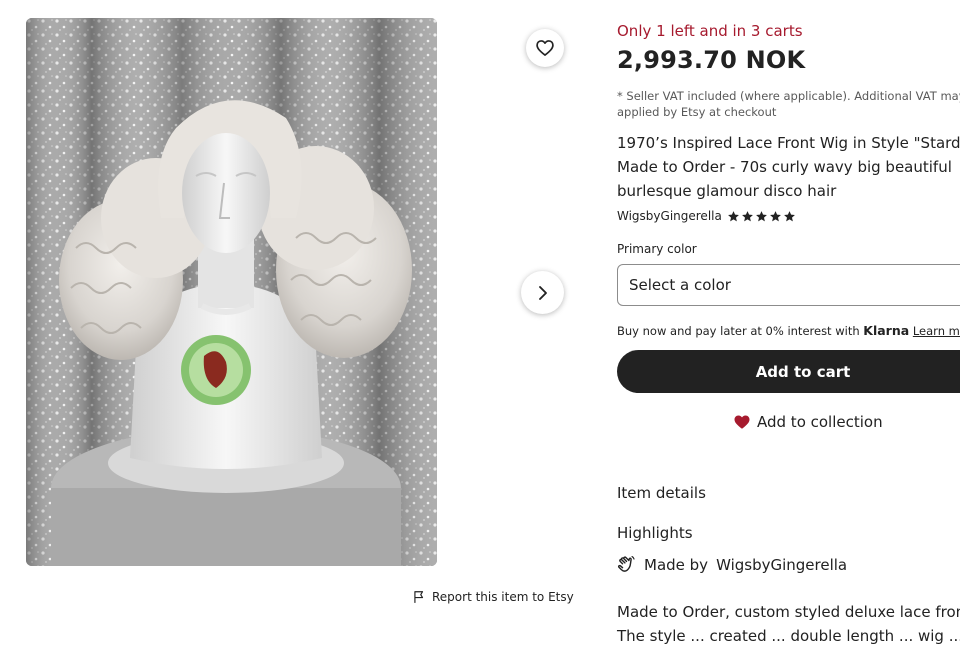 This screenshot has width=960, height=648. Describe the element at coordinates (626, 563) in the screenshot. I see `waving-hand-icon` at that location.